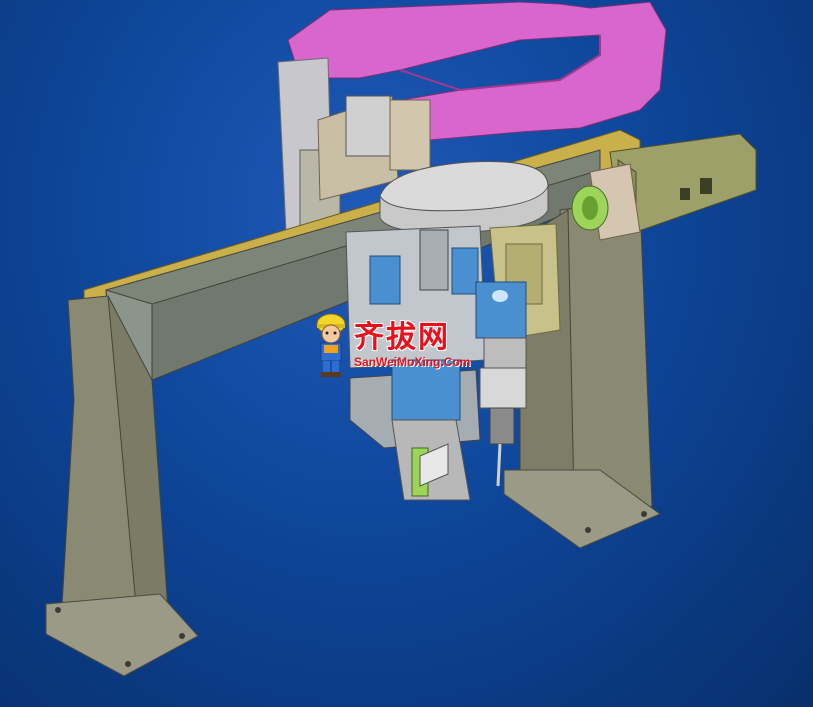  What do you see at coordinates (412, 362) in the screenshot?
I see `watermark-url: SanWeiMoXing.Com` at bounding box center [412, 362].